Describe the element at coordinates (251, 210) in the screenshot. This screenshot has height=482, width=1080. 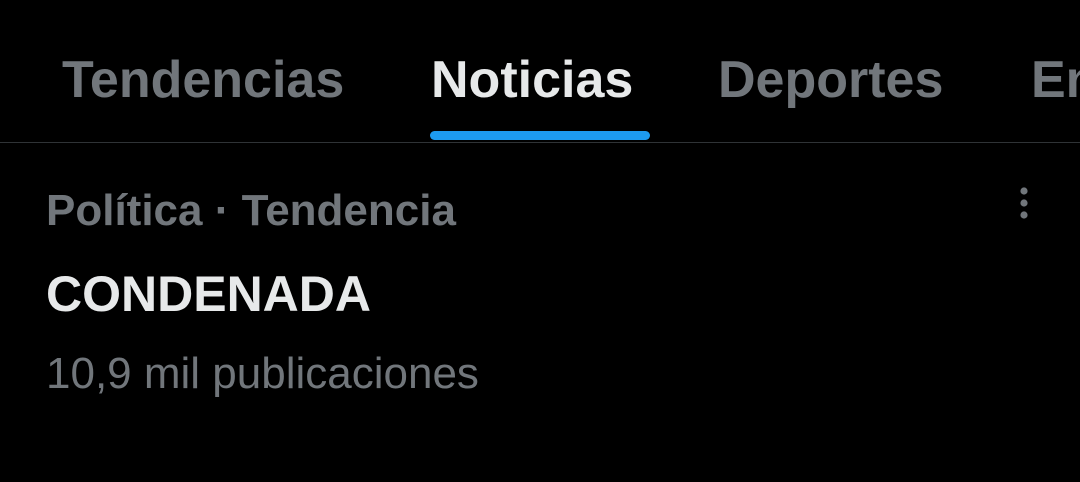
I see `trend-category: Política · Tendencia` at that location.